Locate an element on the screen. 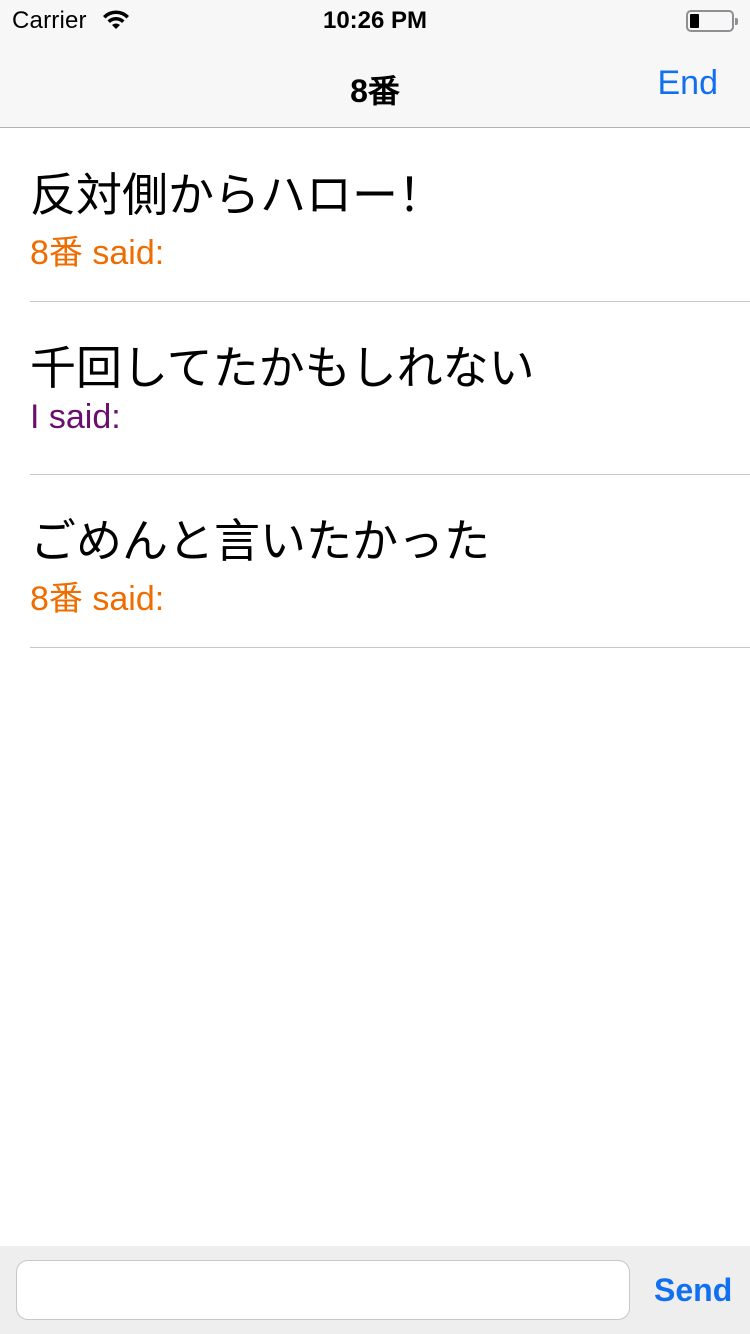 This screenshot has height=1334, width=750. status-time: 10:26 PM is located at coordinates (375, 20).